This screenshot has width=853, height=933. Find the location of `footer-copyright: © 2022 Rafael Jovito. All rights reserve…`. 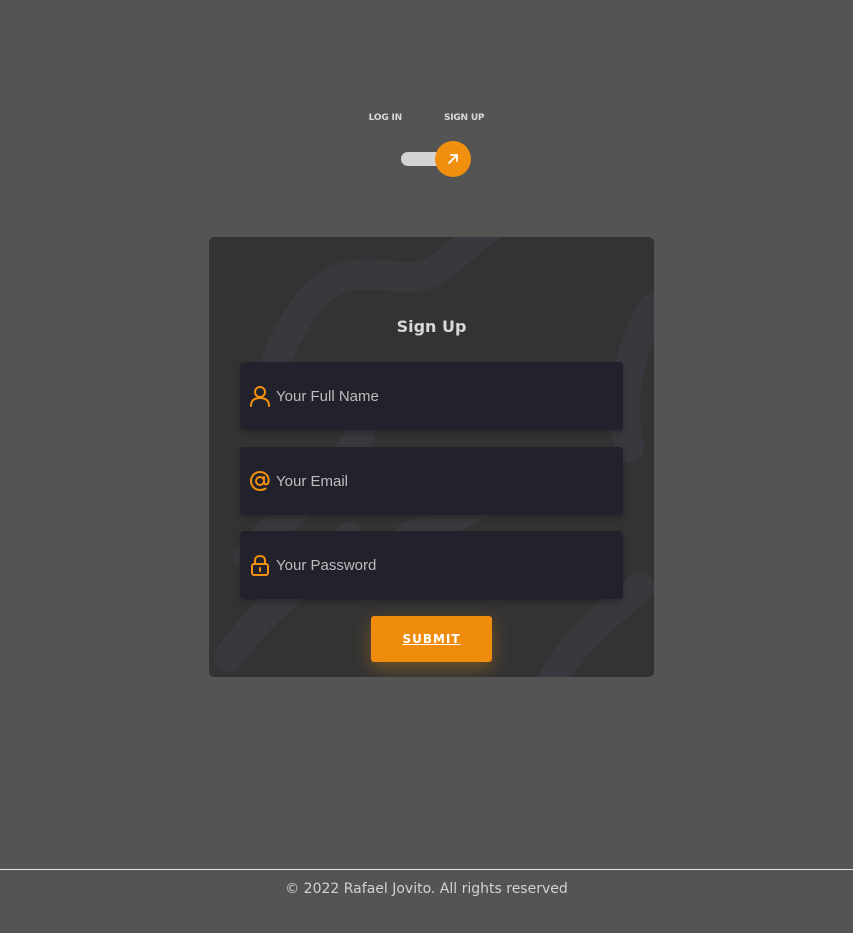

footer-copyright: © 2022 Rafael Jovito. All rights reserve… is located at coordinates (426, 889).